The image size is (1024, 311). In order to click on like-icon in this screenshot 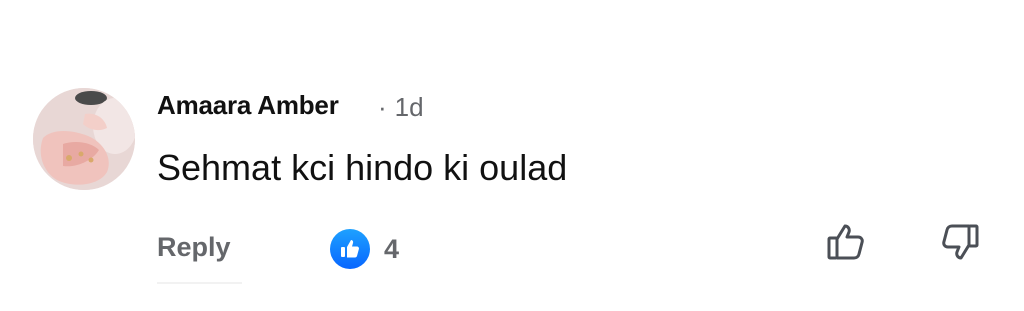, I will do `click(350, 249)`.